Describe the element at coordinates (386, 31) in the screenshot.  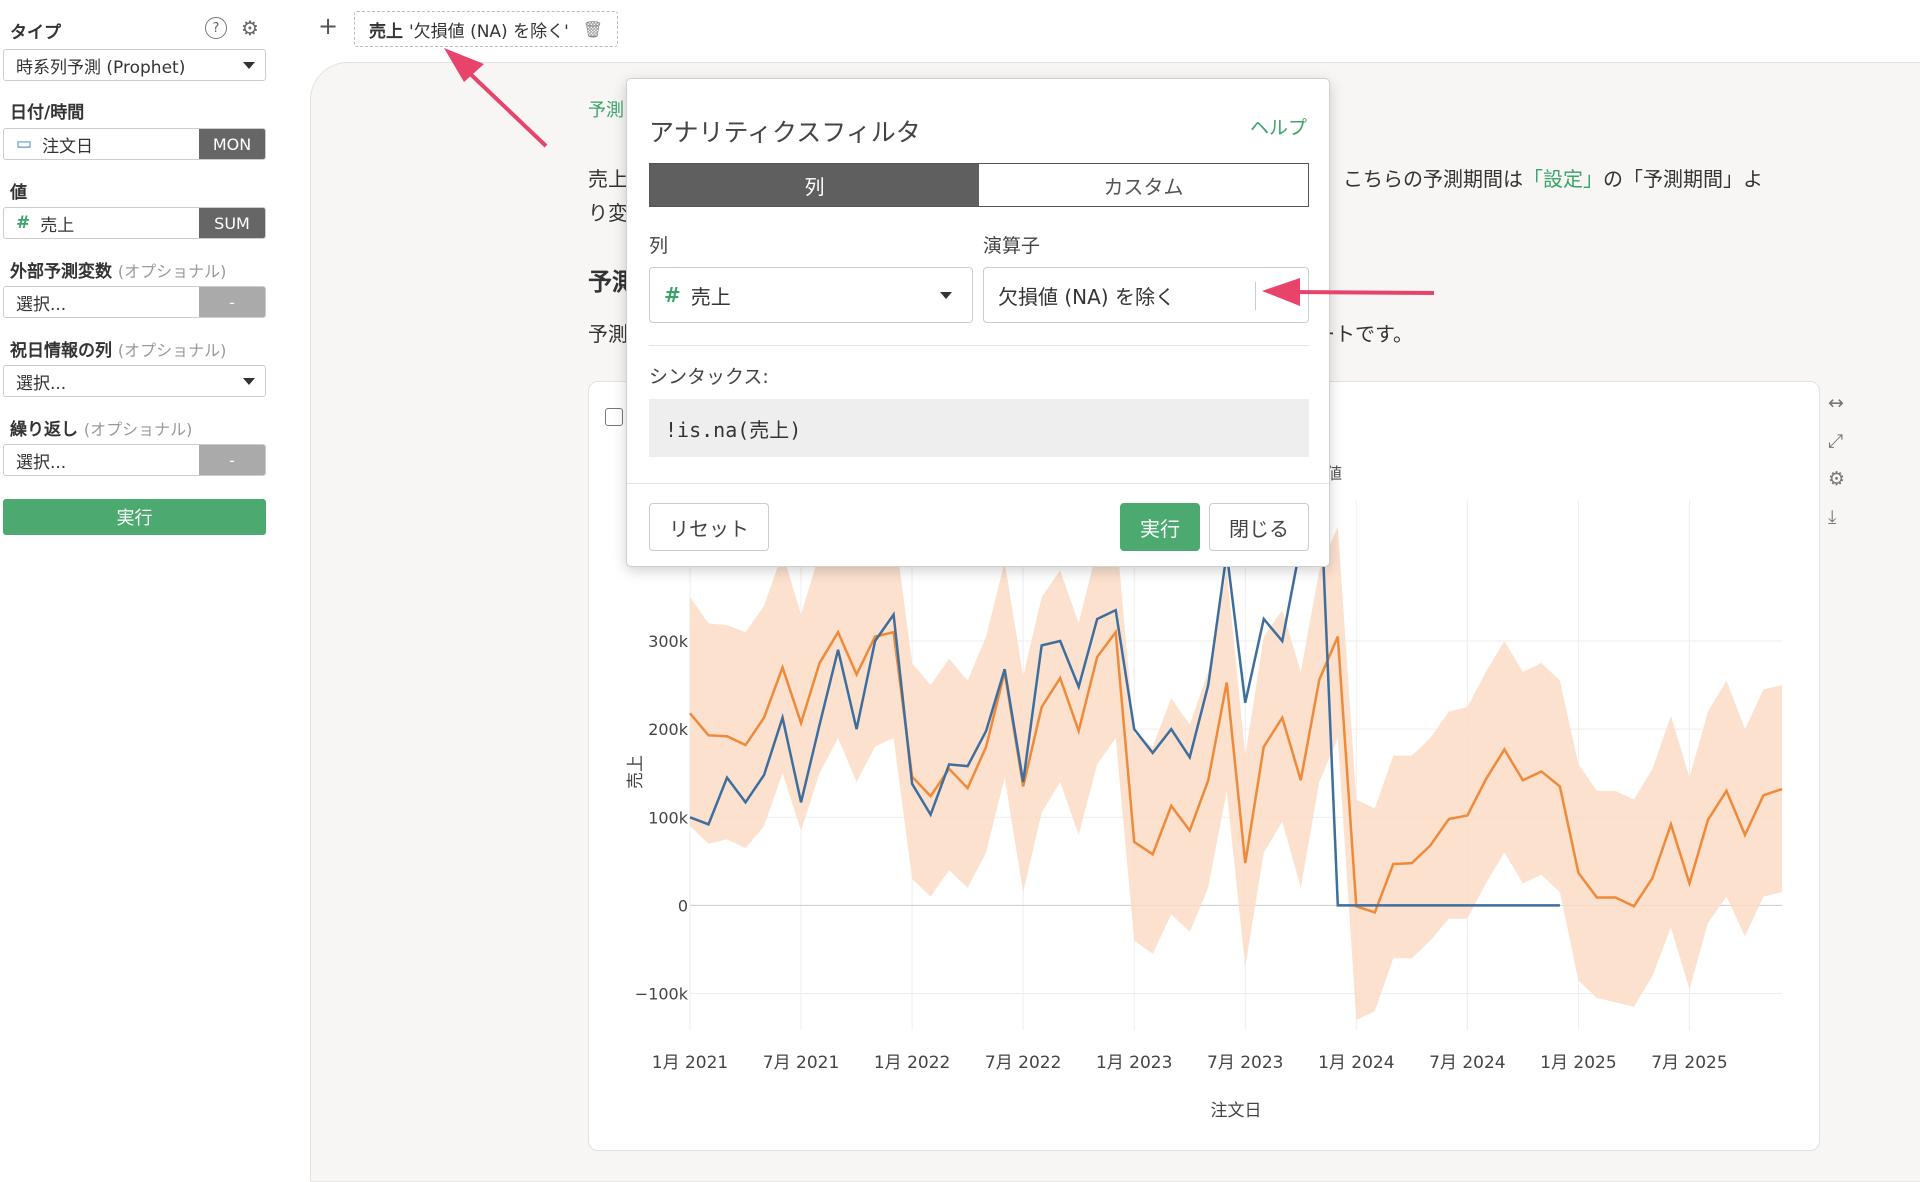
I see `filter-chip-field: 売上` at that location.